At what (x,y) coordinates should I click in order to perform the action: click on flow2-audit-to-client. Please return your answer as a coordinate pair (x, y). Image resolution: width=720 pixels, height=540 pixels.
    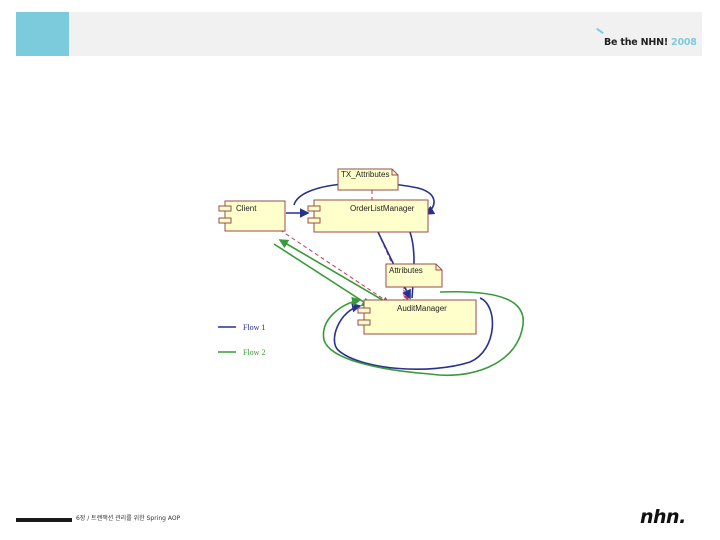
    Looking at the image, I should click on (332, 271).